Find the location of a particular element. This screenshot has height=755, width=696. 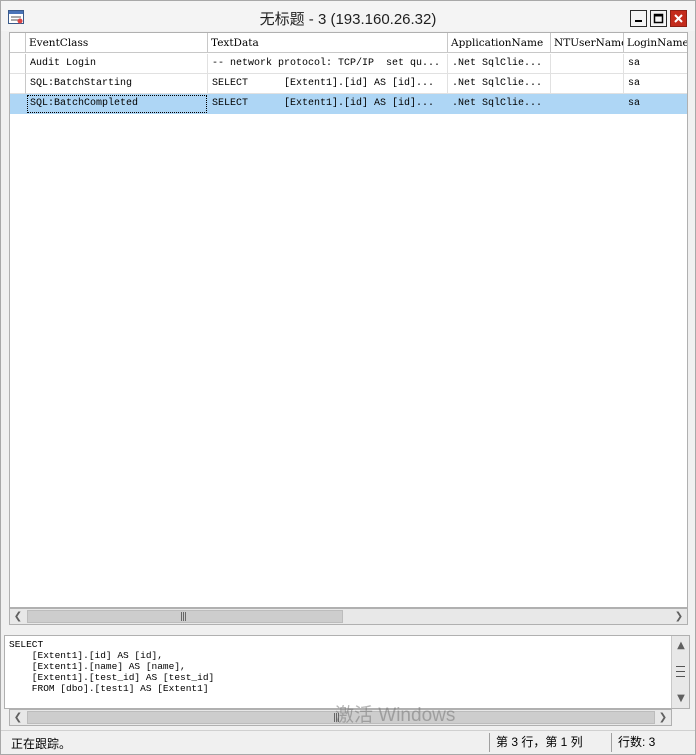

status-bar: 正在跟踪。 第 3 行，第 1 列 行数: 3 is located at coordinates (348, 742).